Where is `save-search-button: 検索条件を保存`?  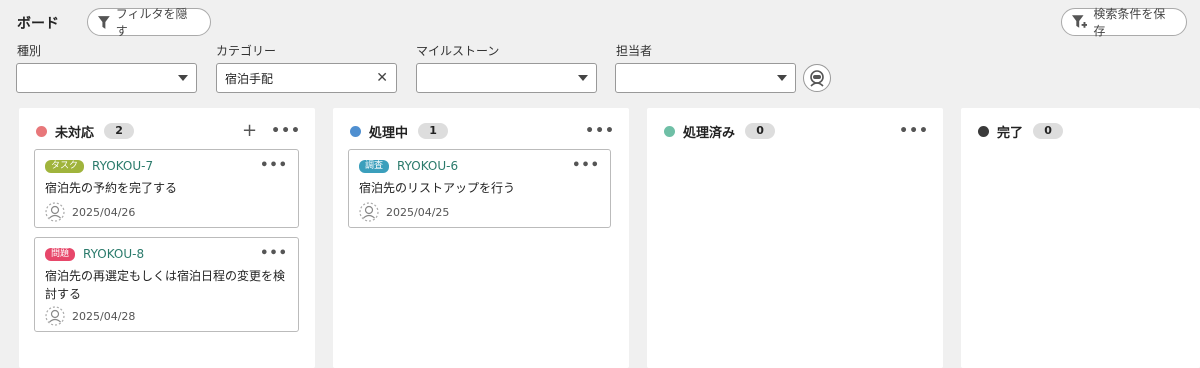 save-search-button: 検索条件を保存 is located at coordinates (1124, 22).